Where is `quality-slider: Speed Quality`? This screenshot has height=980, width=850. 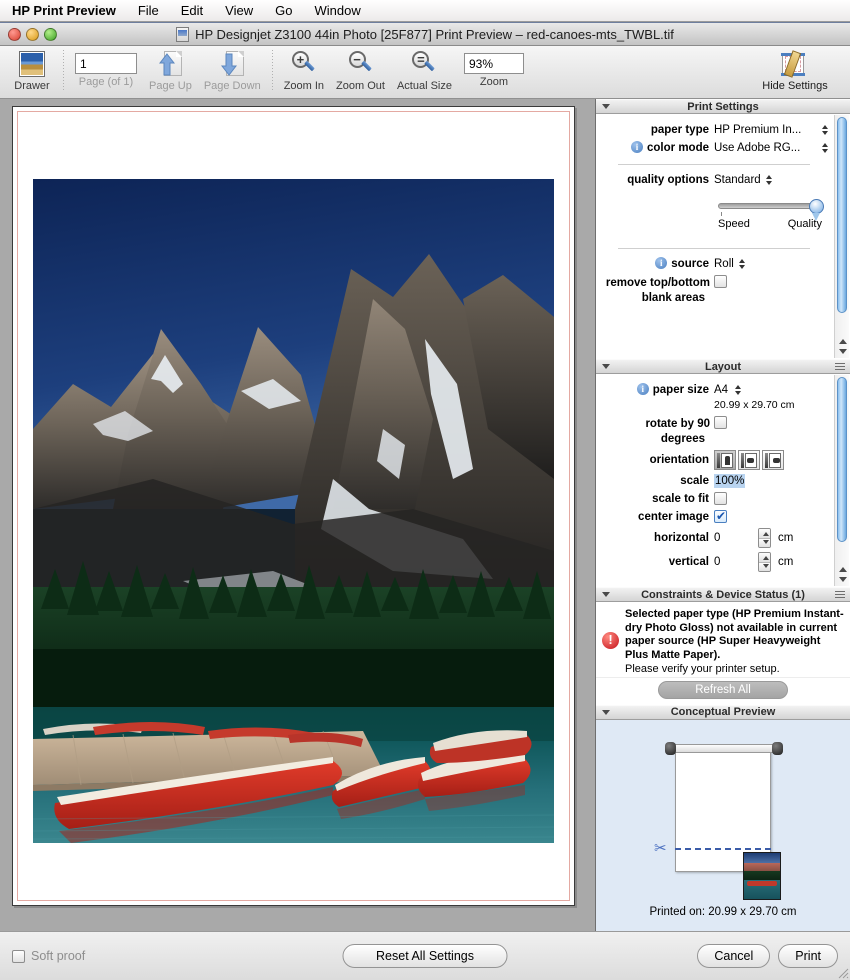 quality-slider: Speed Quality is located at coordinates (775, 214).